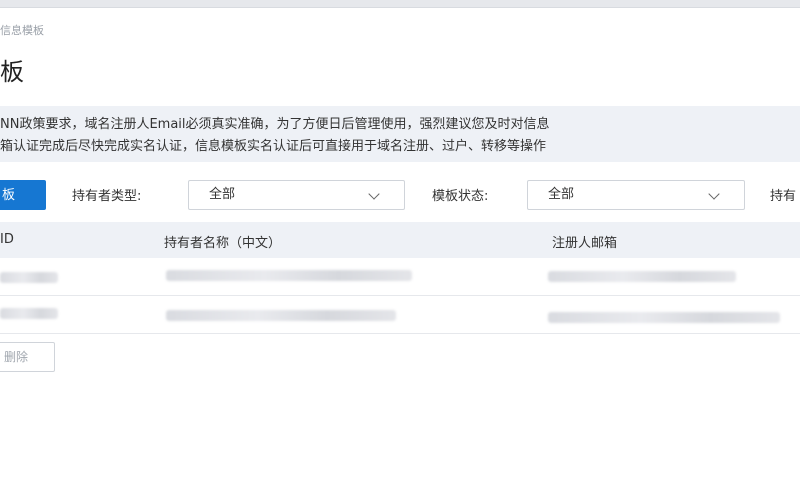 The height and width of the screenshot is (500, 800). I want to click on table-header: ID 持有者名称（中文） 注册人邮箱, so click(400, 240).